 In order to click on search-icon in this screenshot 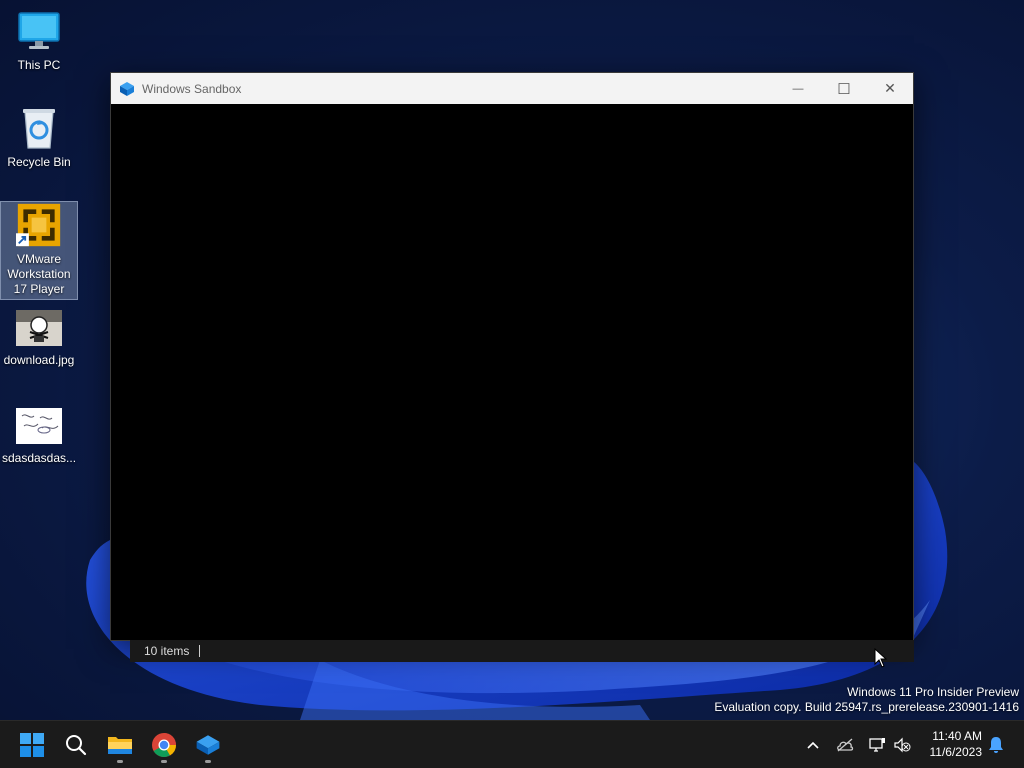, I will do `click(76, 745)`.